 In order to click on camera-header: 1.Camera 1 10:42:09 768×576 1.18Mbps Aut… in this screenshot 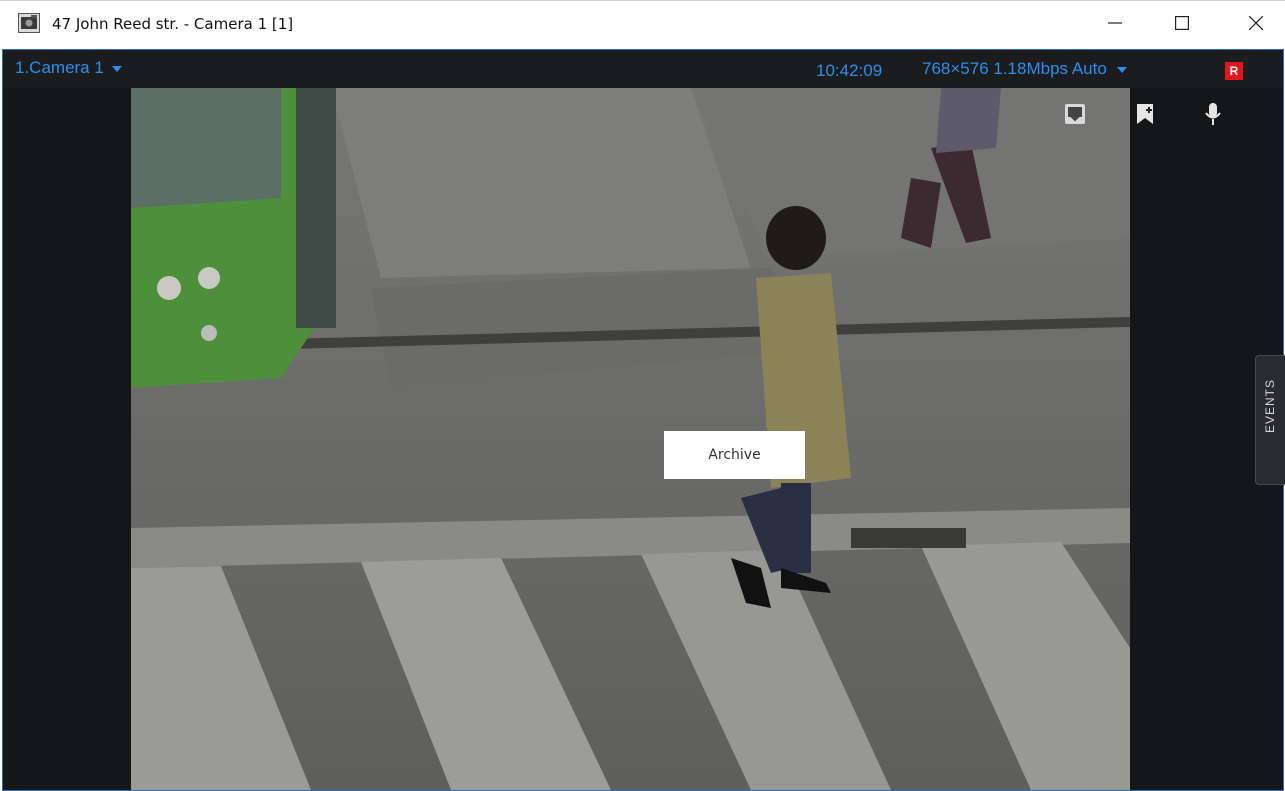, I will do `click(643, 69)`.